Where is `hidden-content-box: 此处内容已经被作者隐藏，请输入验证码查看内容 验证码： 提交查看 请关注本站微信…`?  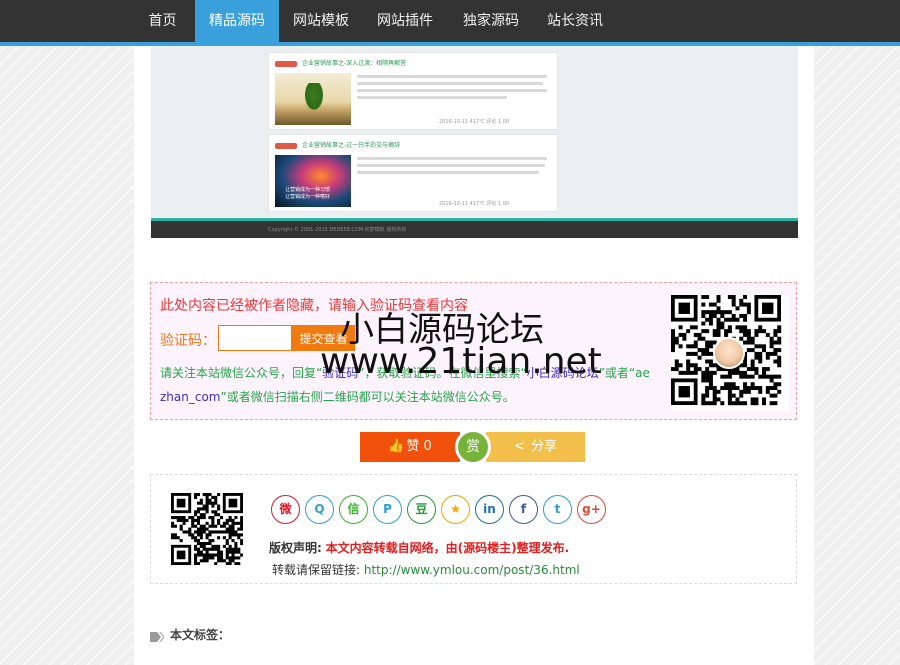 hidden-content-box: 此处内容已经被作者隐藏，请输入验证码查看内容 验证码： 提交查看 请关注本站微信… is located at coordinates (473, 351).